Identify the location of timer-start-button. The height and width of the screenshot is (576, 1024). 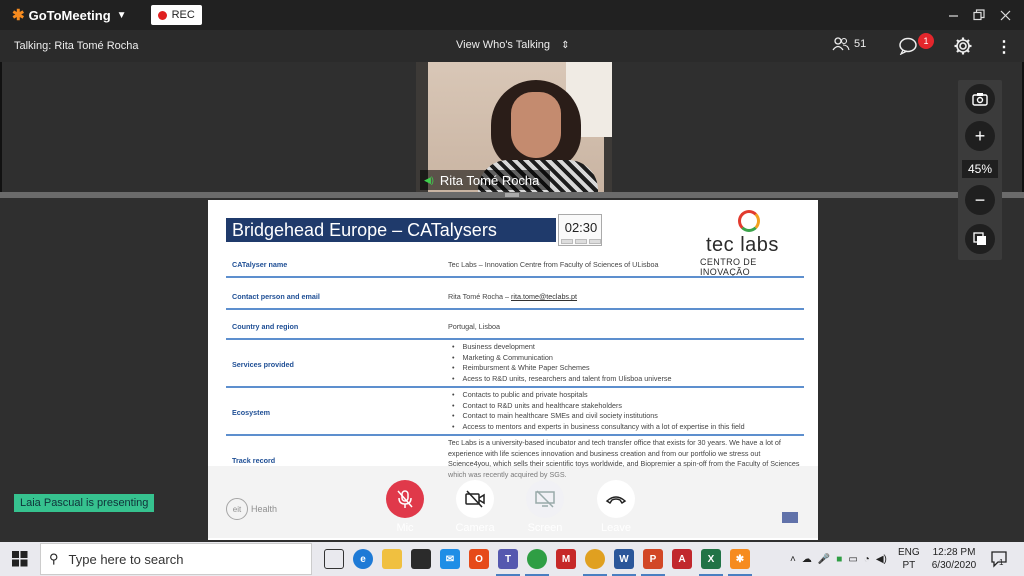
(567, 241).